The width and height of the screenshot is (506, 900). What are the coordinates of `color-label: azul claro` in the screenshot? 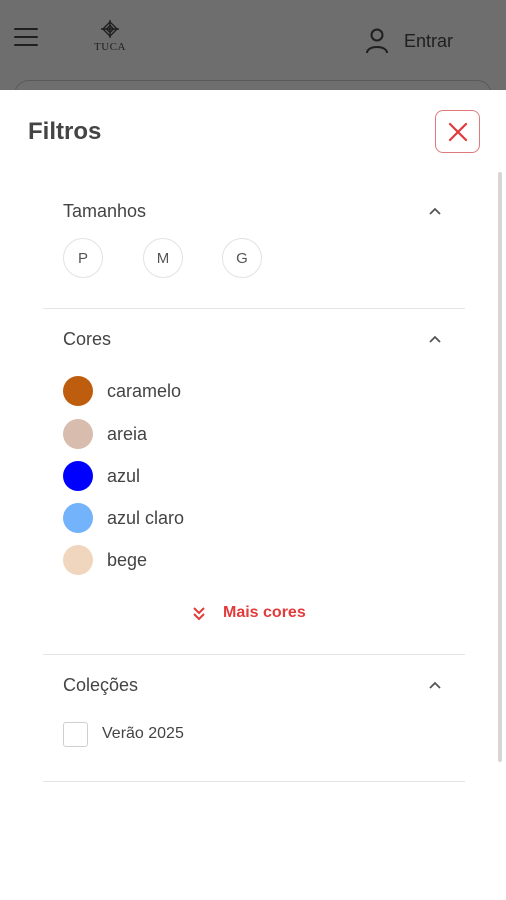 It's located at (146, 517).